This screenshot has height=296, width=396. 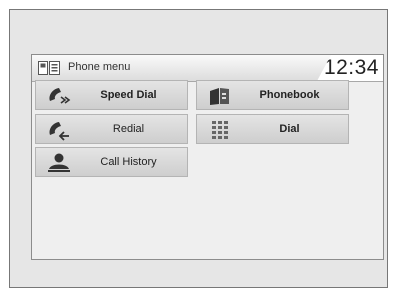 What do you see at coordinates (59, 163) in the screenshot?
I see `call-history-person-icon` at bounding box center [59, 163].